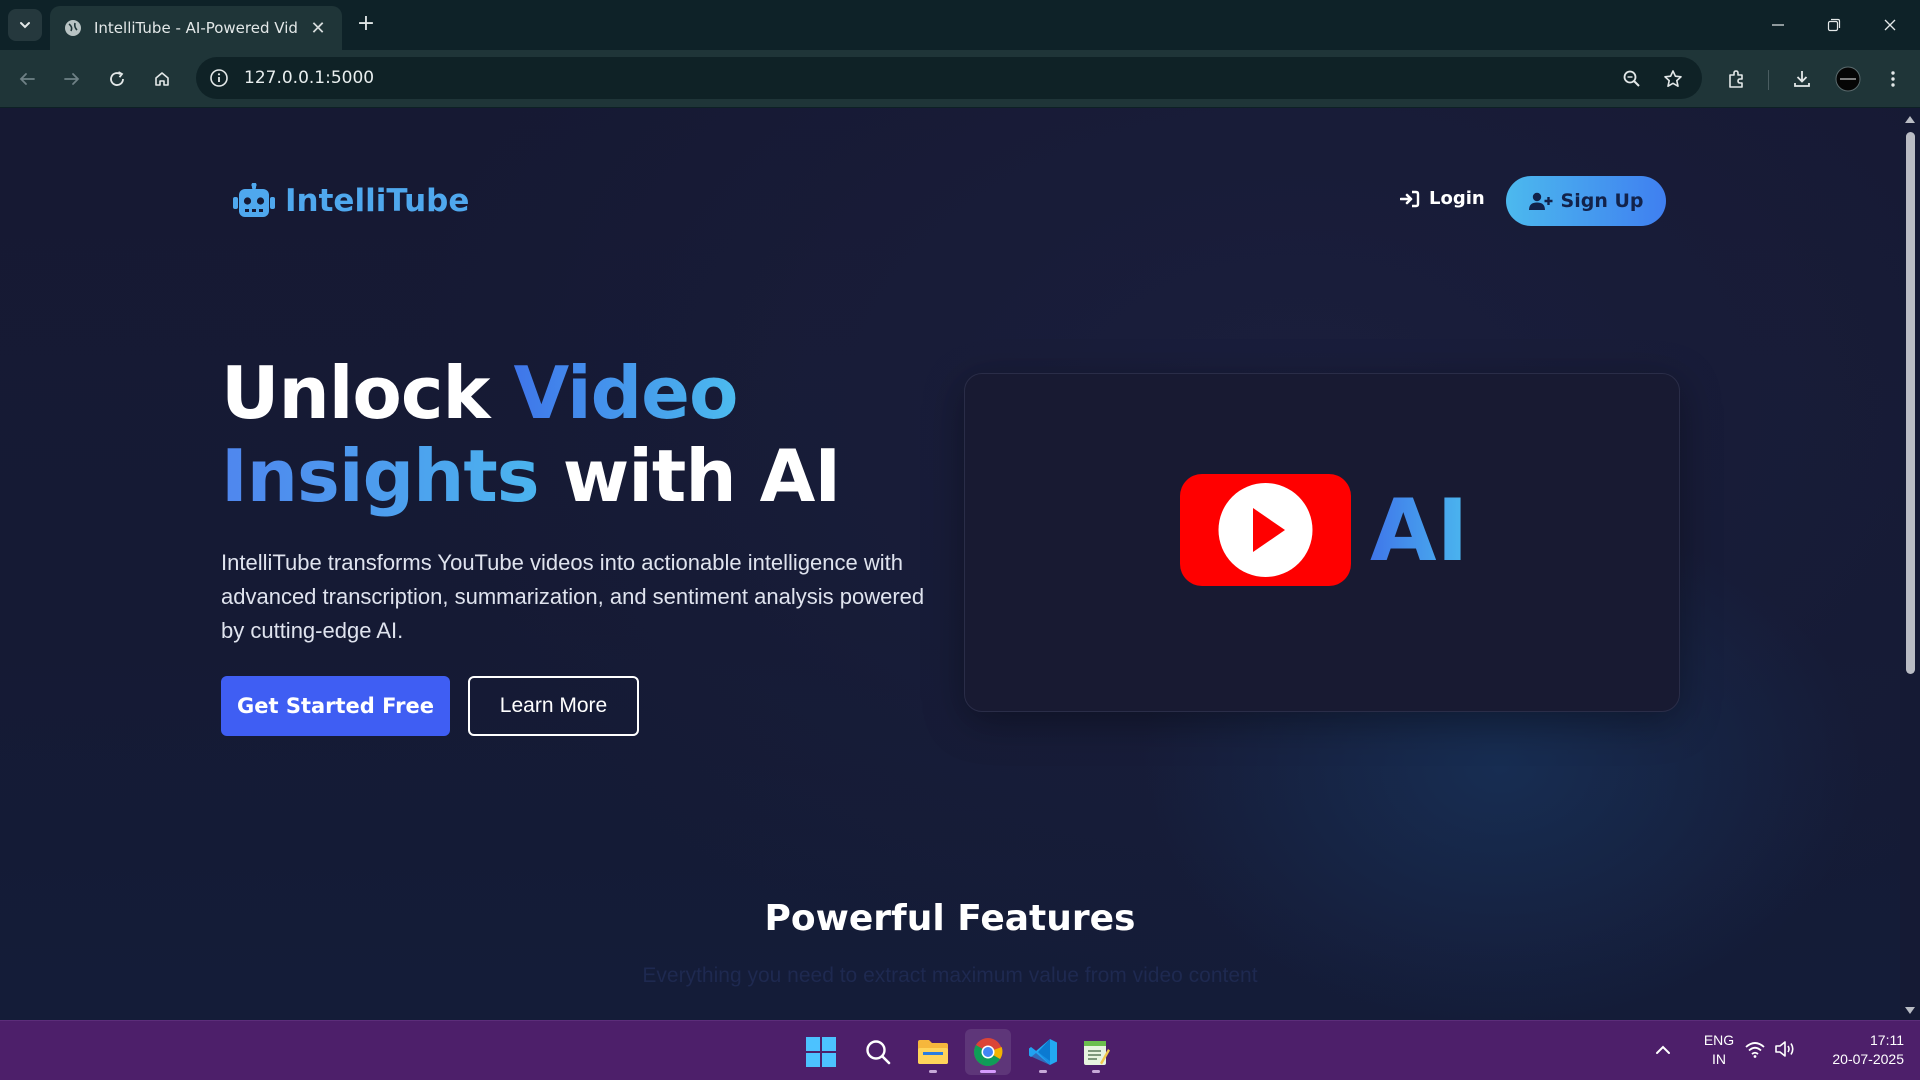 This screenshot has height=1080, width=1920. I want to click on extensions-icon, so click(1736, 79).